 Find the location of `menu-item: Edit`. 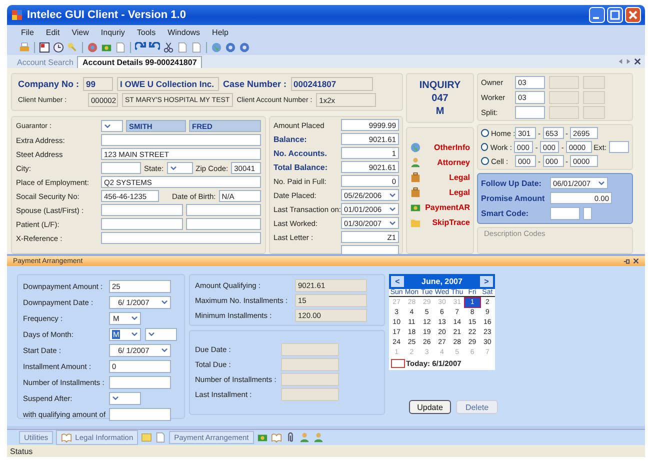

menu-item: Edit is located at coordinates (53, 32).